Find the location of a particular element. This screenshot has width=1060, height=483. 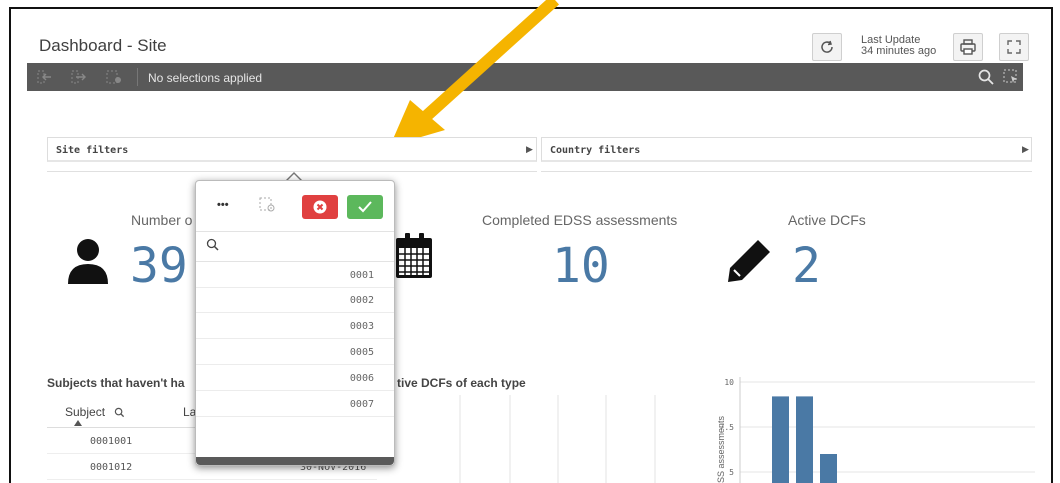

site-filters-bar: Site filters ▶ is located at coordinates (292, 149).